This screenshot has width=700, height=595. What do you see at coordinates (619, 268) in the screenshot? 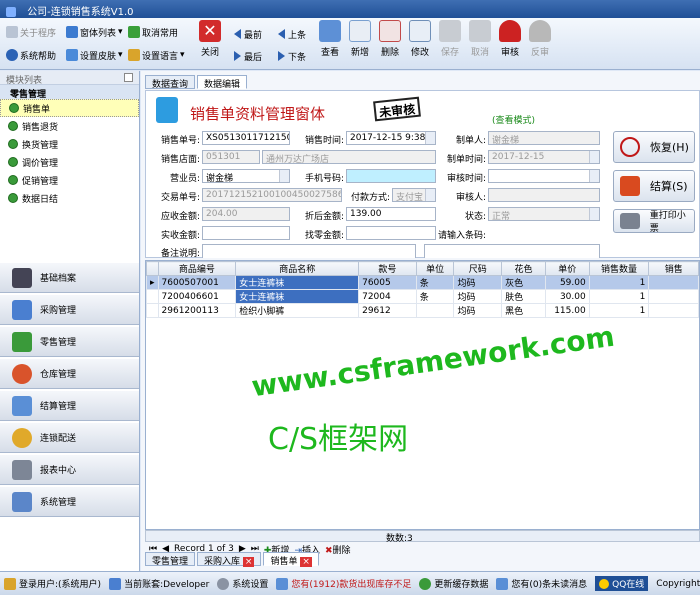
I see `column-header: 销售数量` at bounding box center [619, 268].